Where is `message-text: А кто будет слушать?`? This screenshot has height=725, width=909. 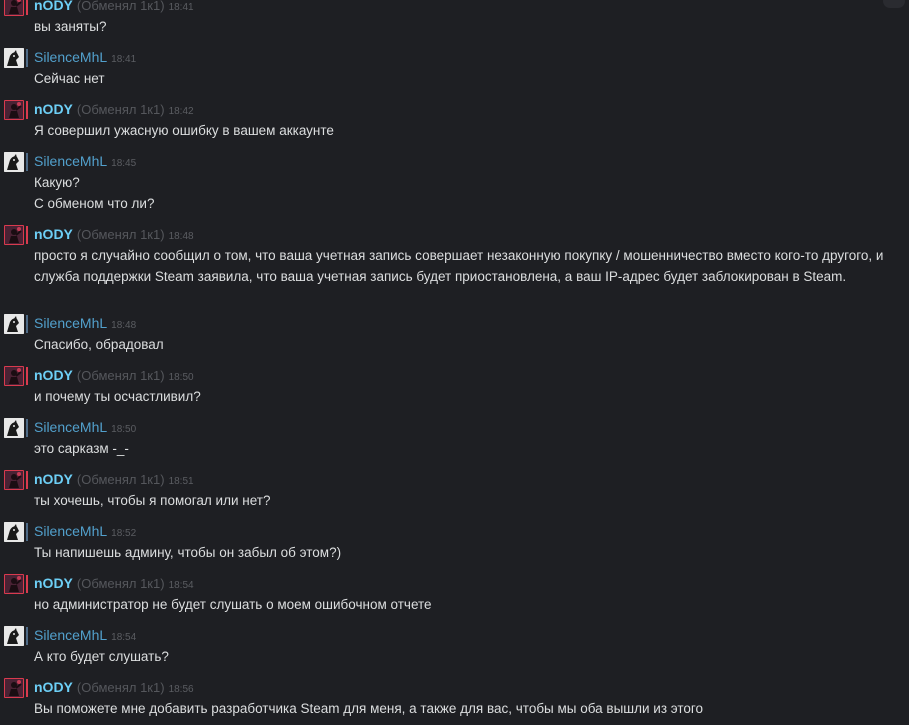 message-text: А кто будет слушать? is located at coordinates (101, 656).